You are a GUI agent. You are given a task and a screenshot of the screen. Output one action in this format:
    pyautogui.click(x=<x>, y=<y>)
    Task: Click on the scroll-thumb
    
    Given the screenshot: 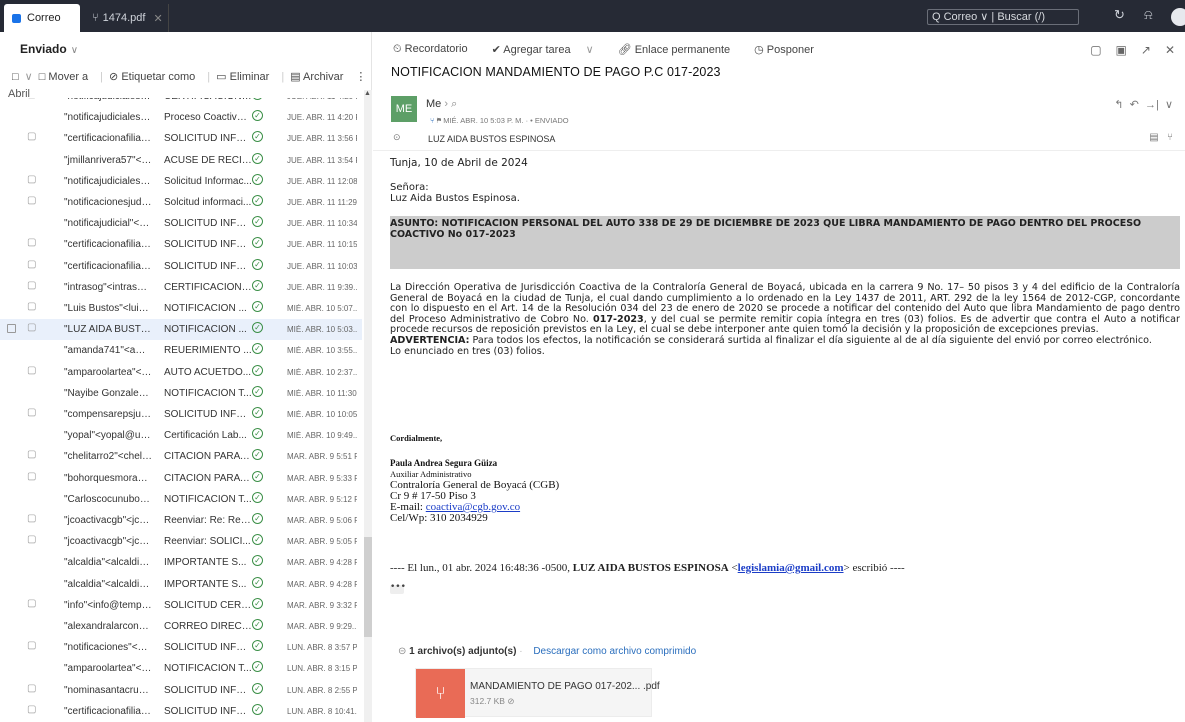 What is the action you would take?
    pyautogui.click(x=368, y=587)
    